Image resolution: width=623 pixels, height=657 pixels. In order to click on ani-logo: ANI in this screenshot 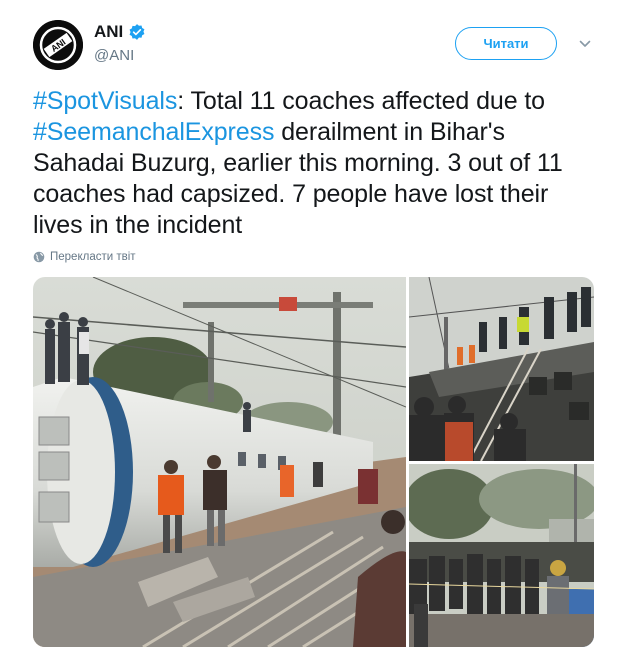, I will do `click(58, 45)`.